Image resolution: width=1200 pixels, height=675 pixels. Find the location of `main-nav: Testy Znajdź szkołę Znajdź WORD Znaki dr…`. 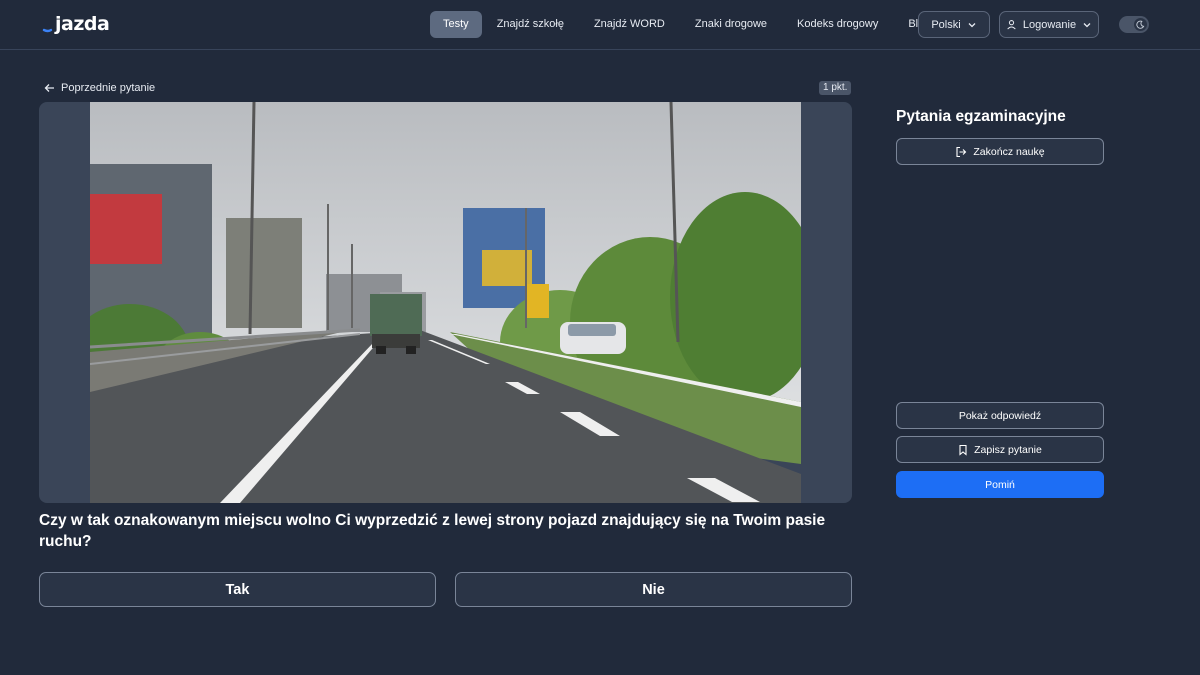

main-nav: Testy Znajdź szkołę Znajdź WORD Znaki dr… is located at coordinates (687, 24).